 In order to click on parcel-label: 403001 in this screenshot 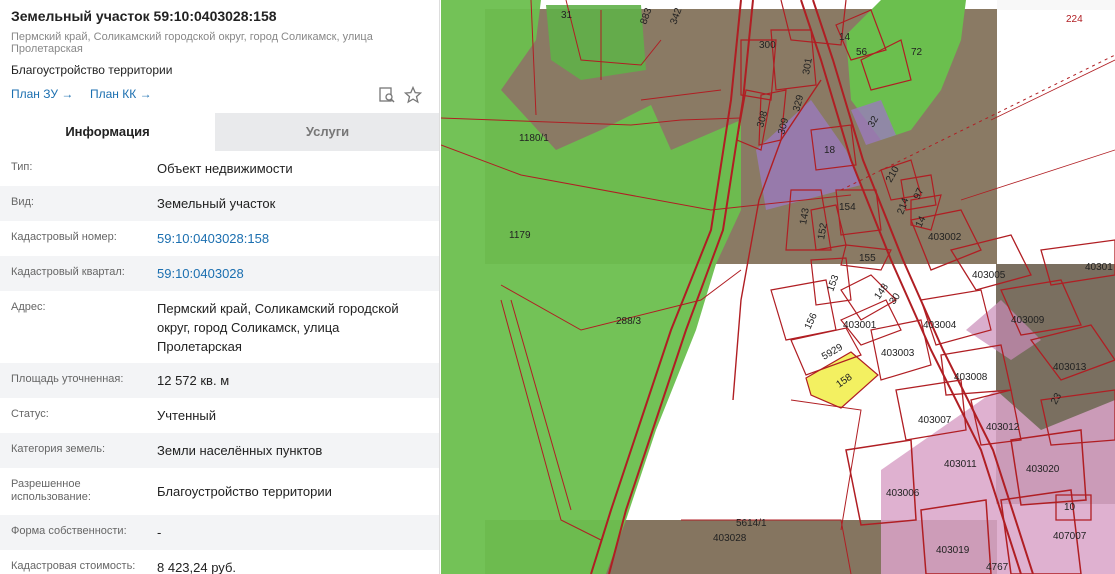, I will do `click(860, 325)`.